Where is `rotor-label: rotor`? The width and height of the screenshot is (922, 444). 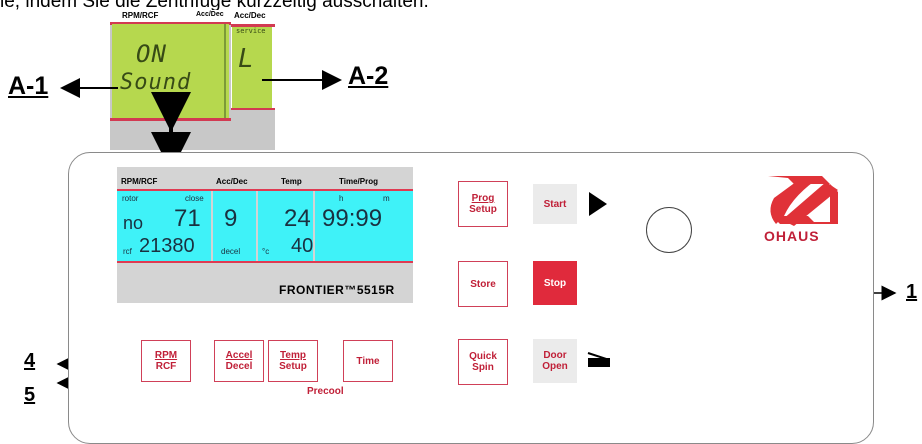
rotor-label: rotor is located at coordinates (130, 198).